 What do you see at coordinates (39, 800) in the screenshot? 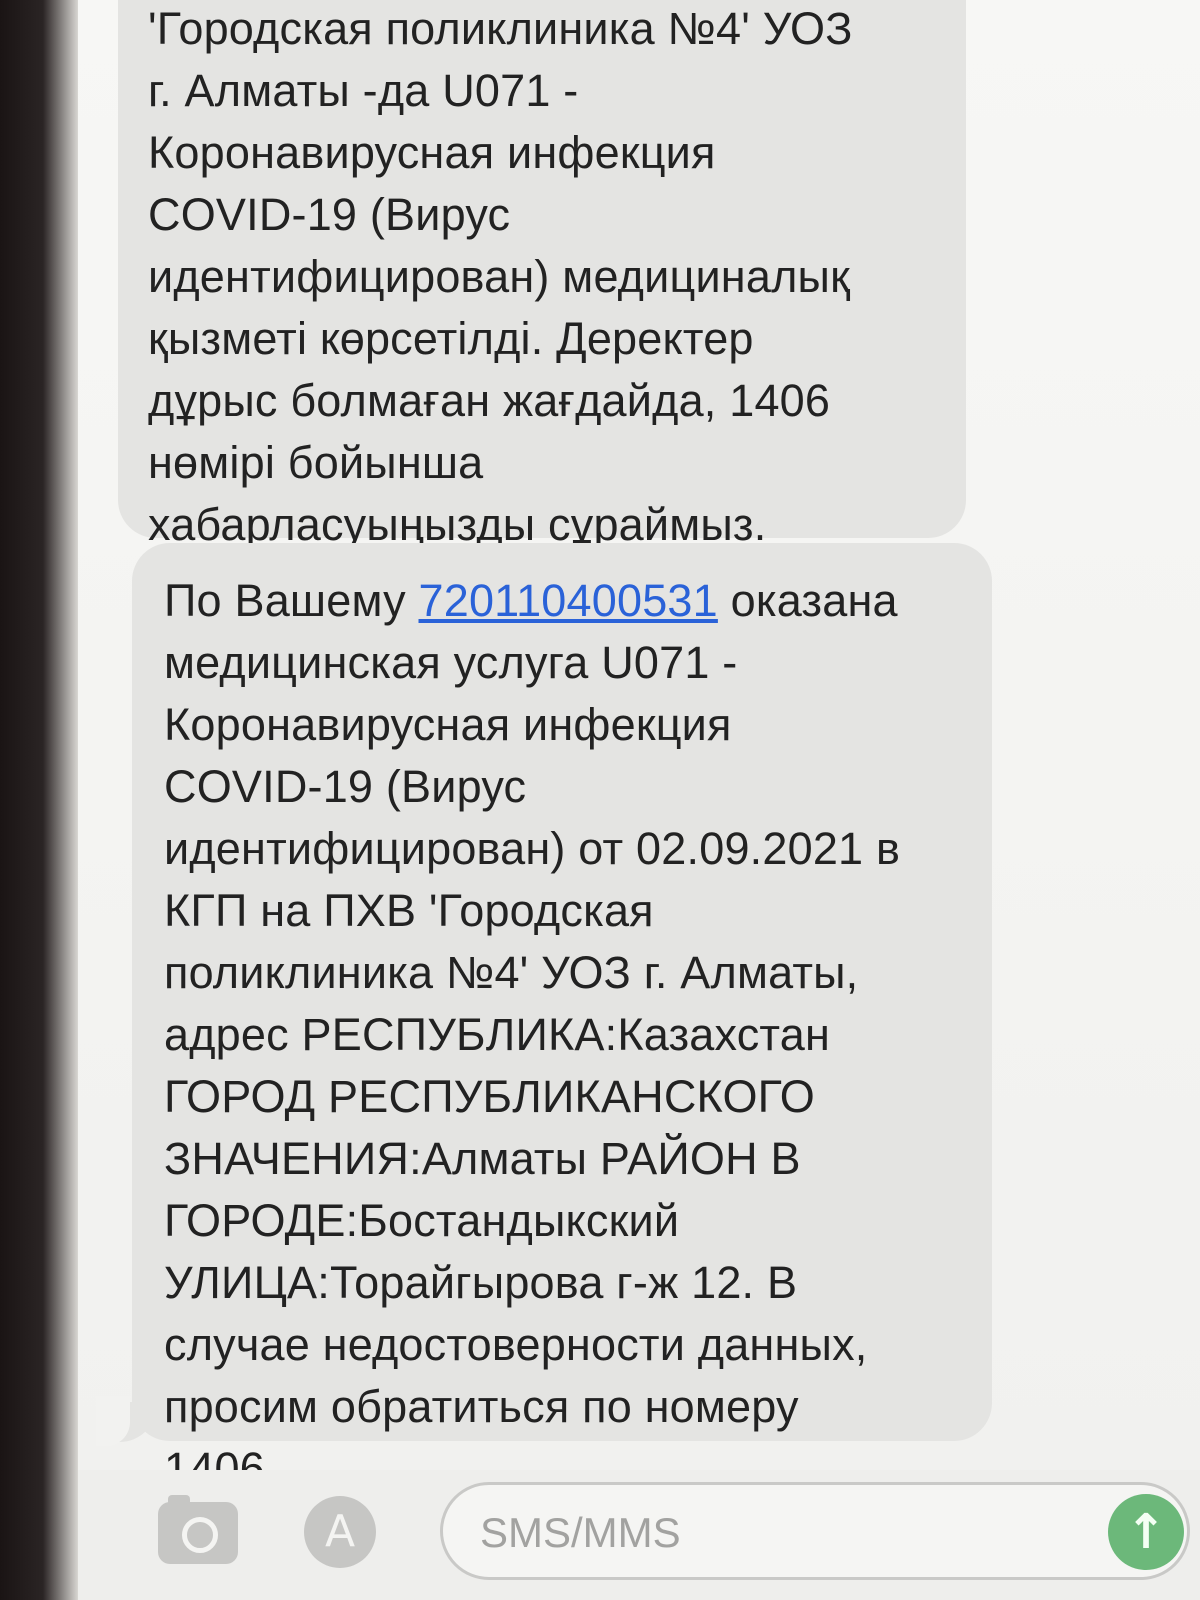
I see `device-edge` at bounding box center [39, 800].